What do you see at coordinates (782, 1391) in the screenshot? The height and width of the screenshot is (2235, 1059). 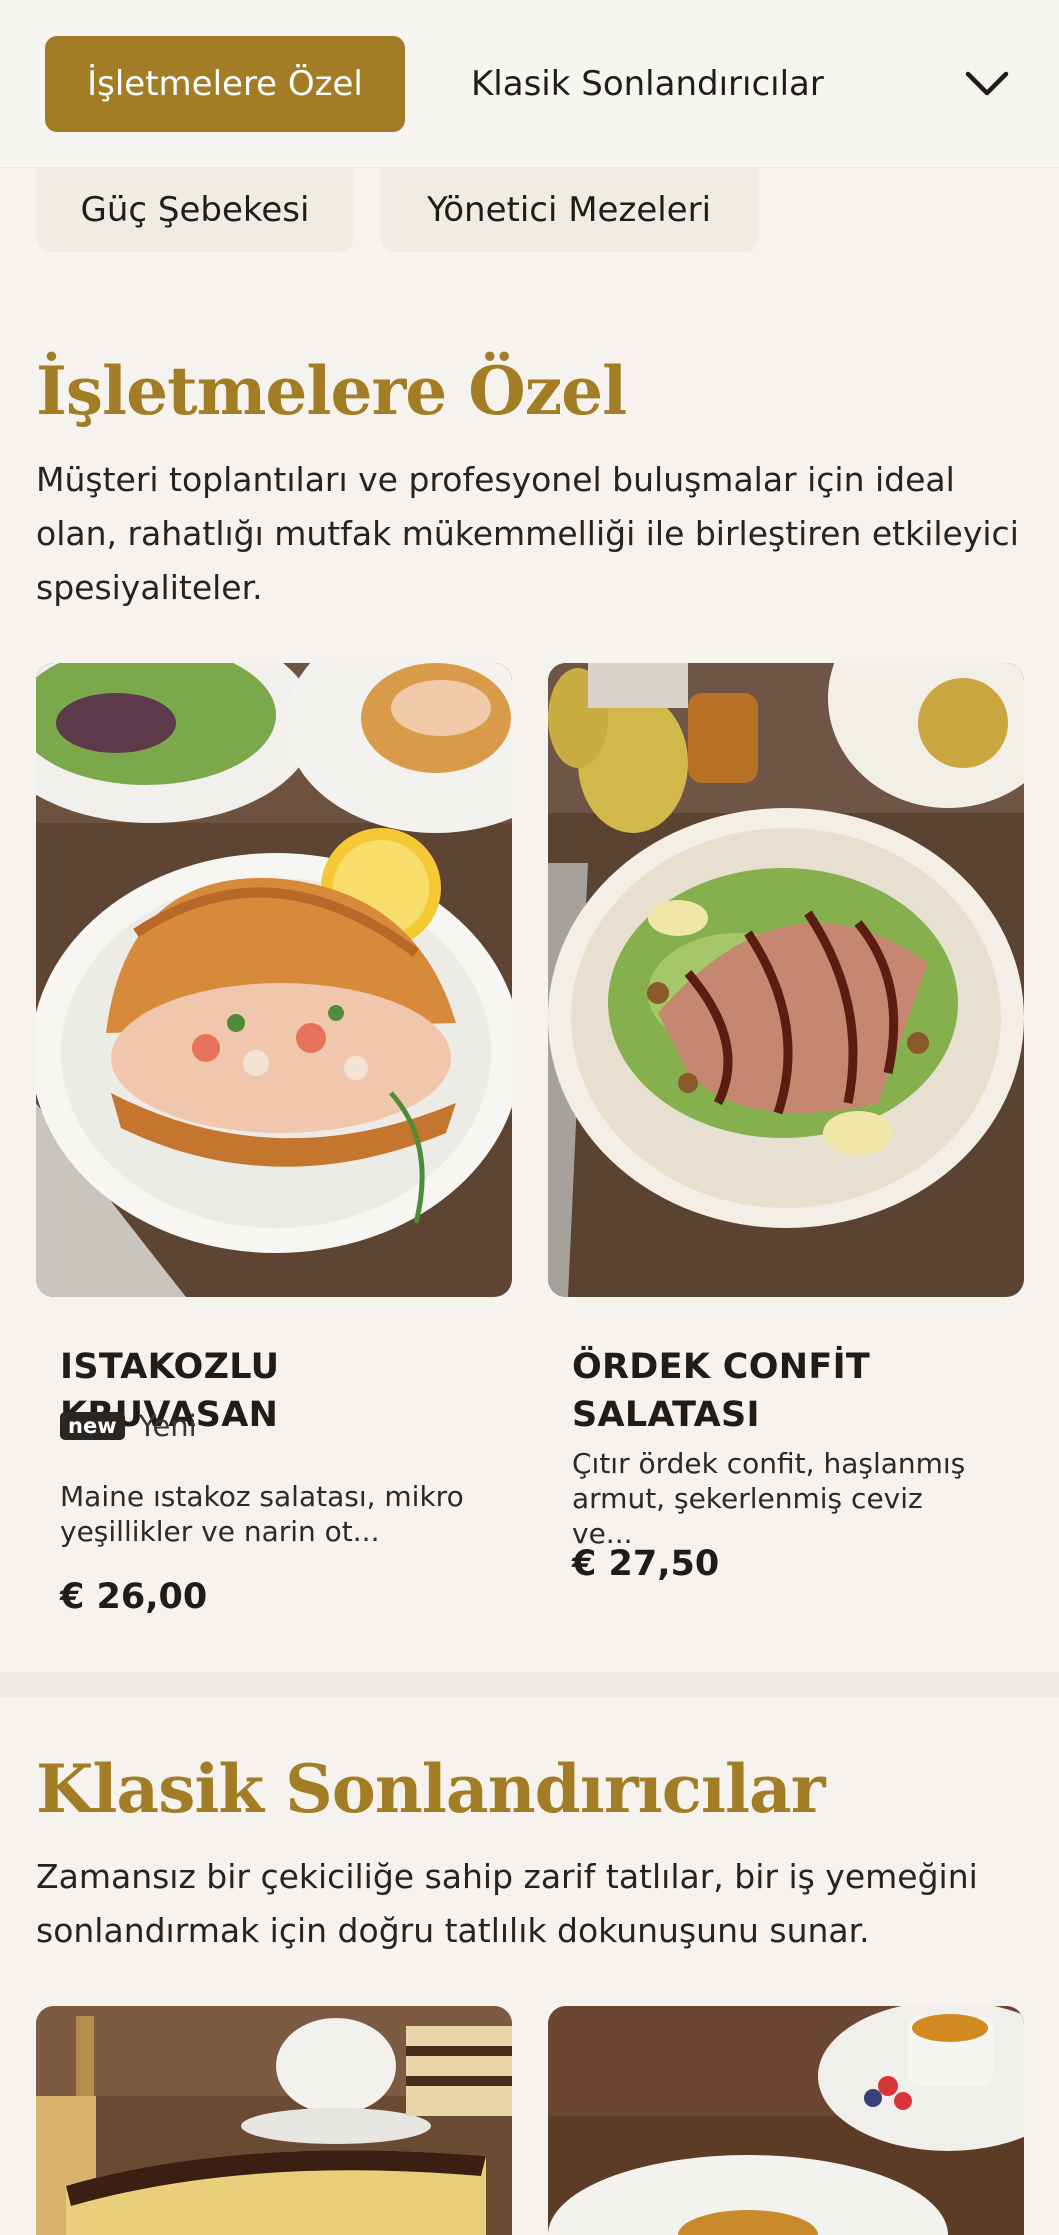 I see `product-name: ÖRDEK CONFİT SALATASI` at bounding box center [782, 1391].